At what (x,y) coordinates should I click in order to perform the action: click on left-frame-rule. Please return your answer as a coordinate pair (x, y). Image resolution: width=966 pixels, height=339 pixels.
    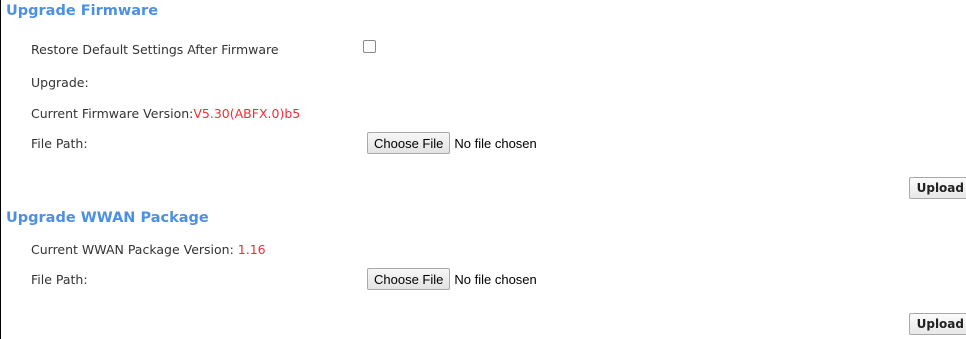
    Looking at the image, I should click on (0, 169).